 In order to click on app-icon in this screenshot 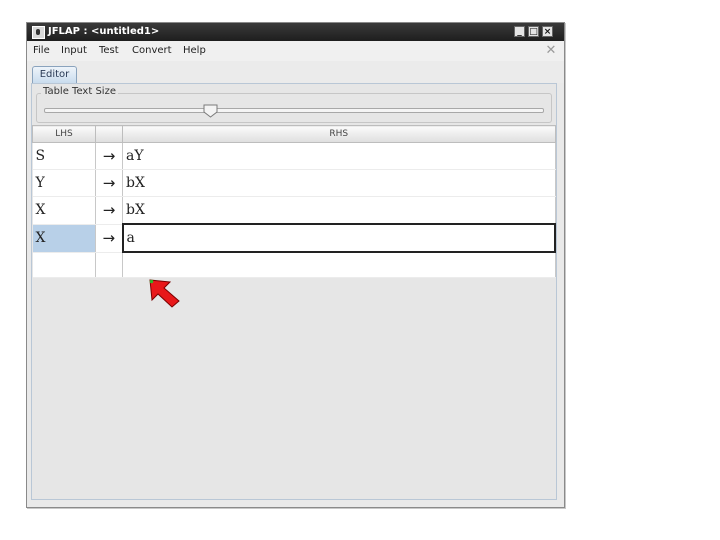, I will do `click(38, 32)`.